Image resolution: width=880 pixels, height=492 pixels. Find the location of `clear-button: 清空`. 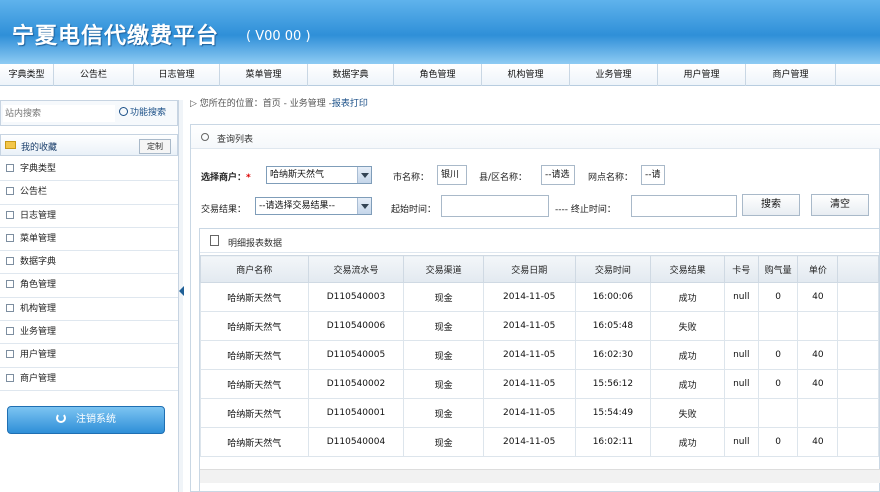

clear-button: 清空 is located at coordinates (840, 205).